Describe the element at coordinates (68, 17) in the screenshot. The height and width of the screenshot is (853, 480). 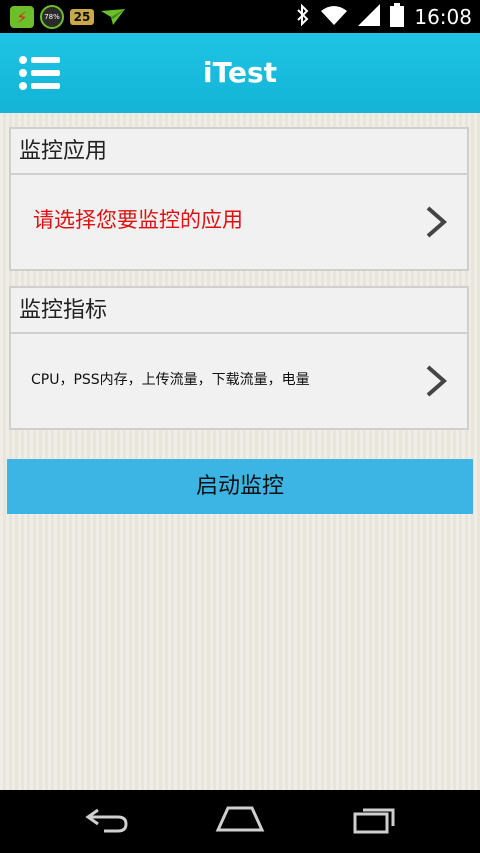
I see `notification-icons: ⚡ 78% 25` at that location.